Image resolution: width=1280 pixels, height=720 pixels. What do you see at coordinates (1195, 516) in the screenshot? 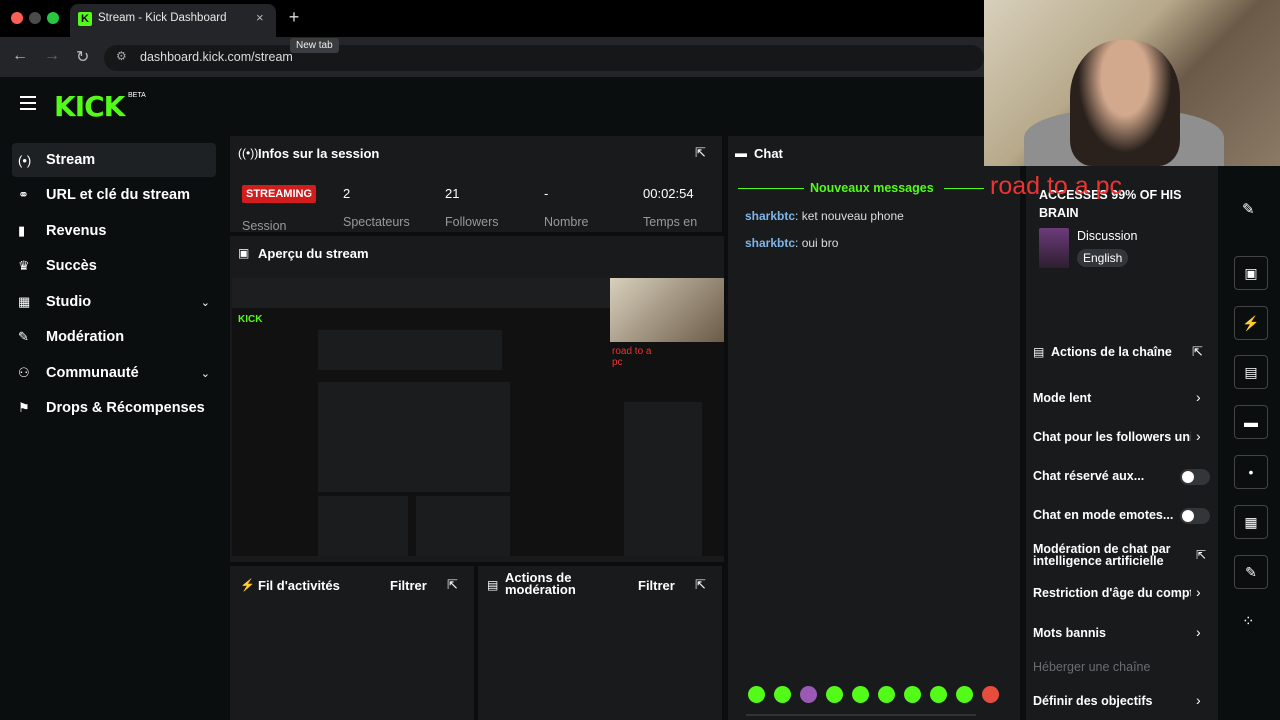
I see `emotes-chat-toggle` at bounding box center [1195, 516].